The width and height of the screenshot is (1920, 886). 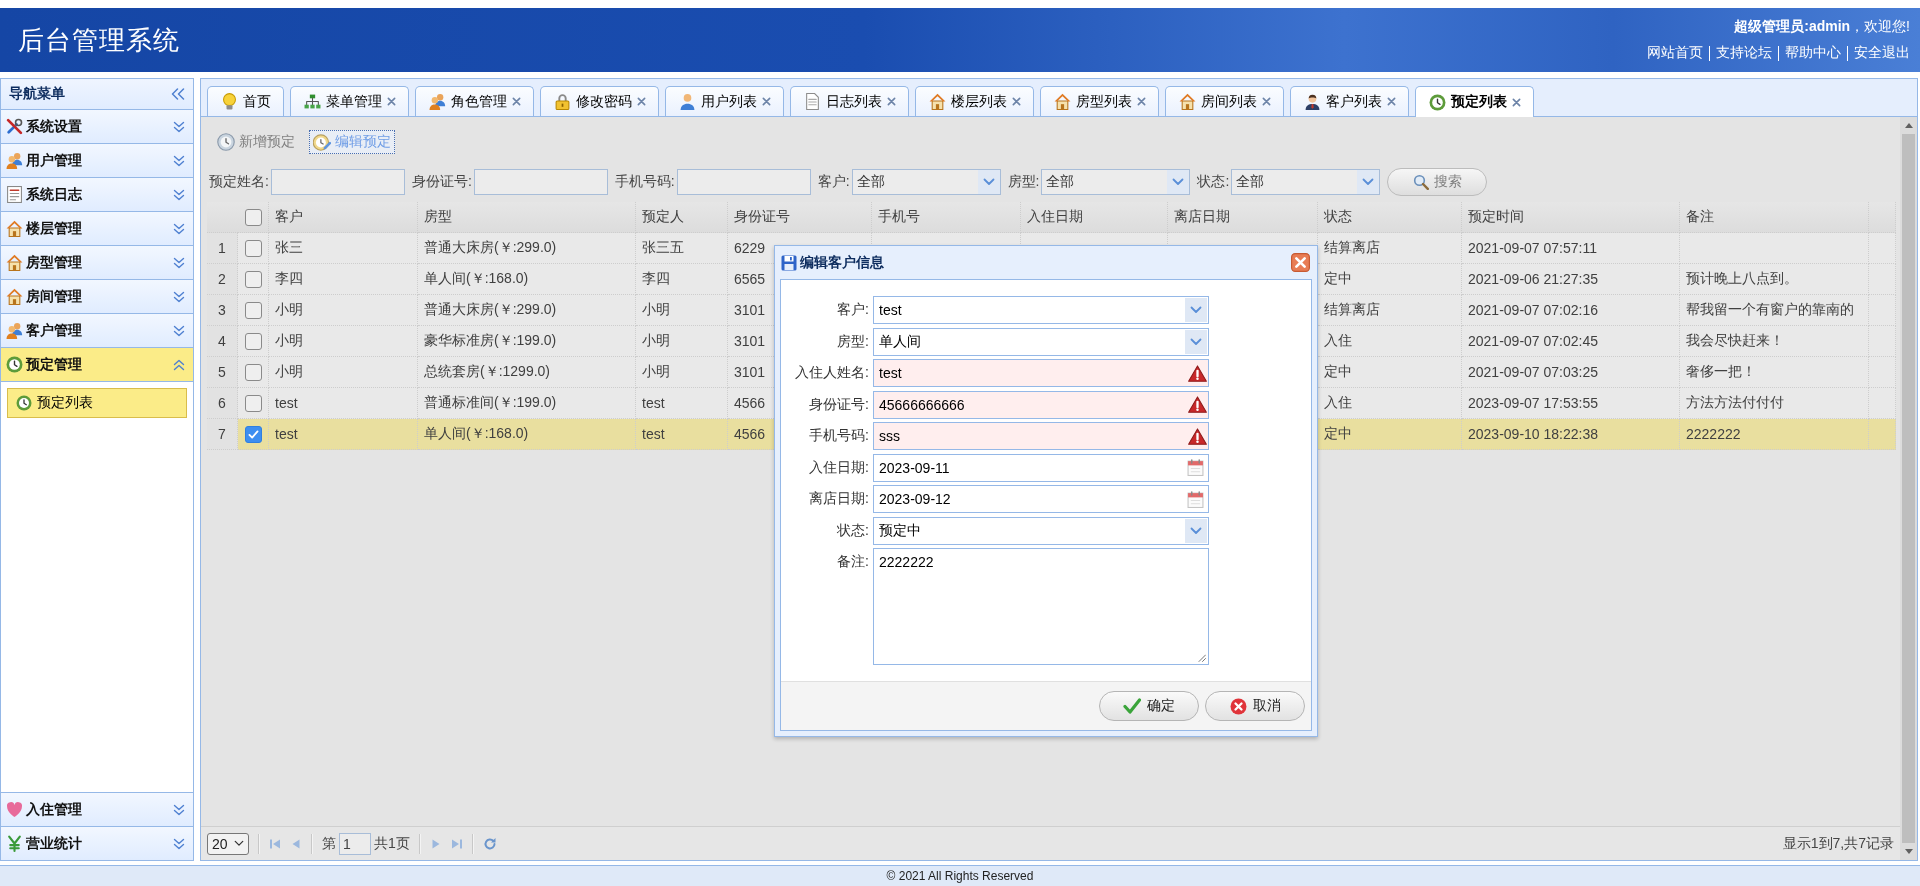 What do you see at coordinates (838, 404) in the screenshot?
I see `field-label: 身份证号:` at bounding box center [838, 404].